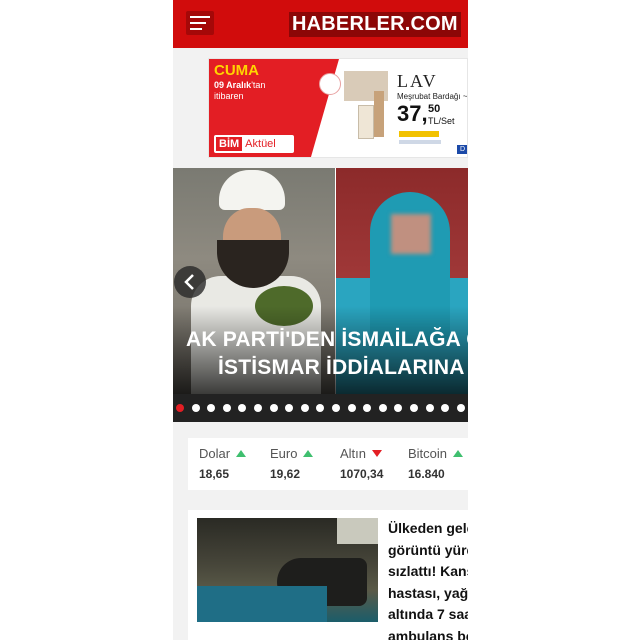 The height and width of the screenshot is (640, 640). I want to click on trend-down-icon, so click(377, 453).